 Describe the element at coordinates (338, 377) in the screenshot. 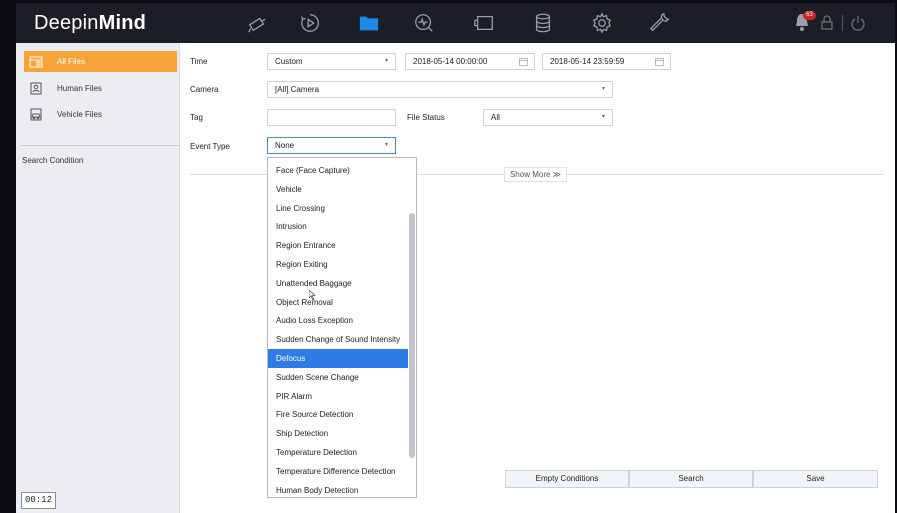

I see `event-type-option: Sudden Scene Change` at that location.